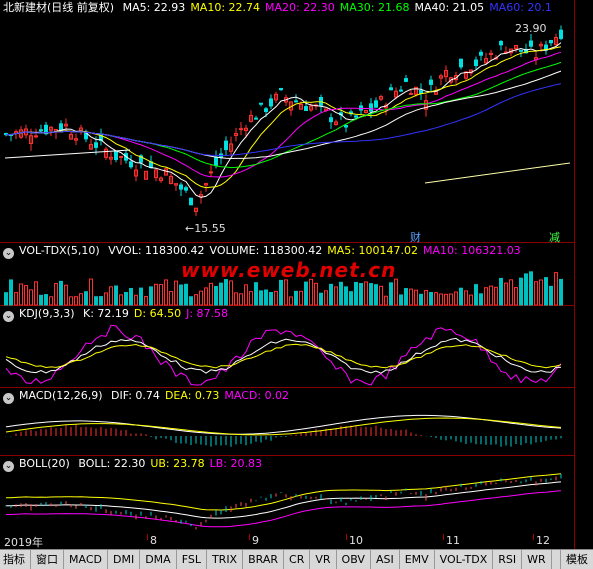 Image resolution: width=593 pixels, height=569 pixels. What do you see at coordinates (210, 228) in the screenshot?
I see `low-price-value: 15.55` at bounding box center [210, 228].